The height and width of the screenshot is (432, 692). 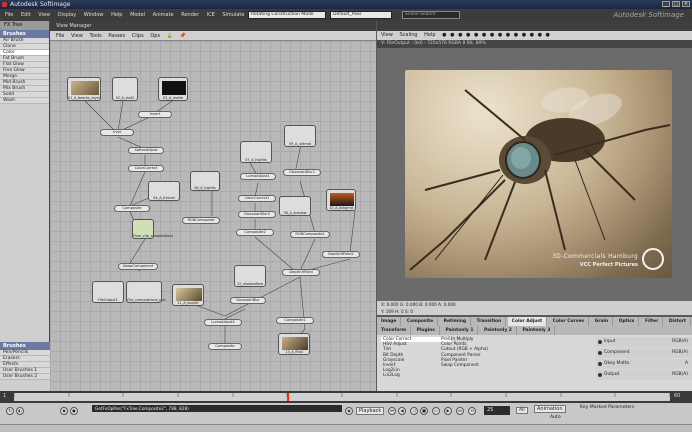 I want to click on fx-node-lumaadjust: LumaAdjust1, so click(x=258, y=176).